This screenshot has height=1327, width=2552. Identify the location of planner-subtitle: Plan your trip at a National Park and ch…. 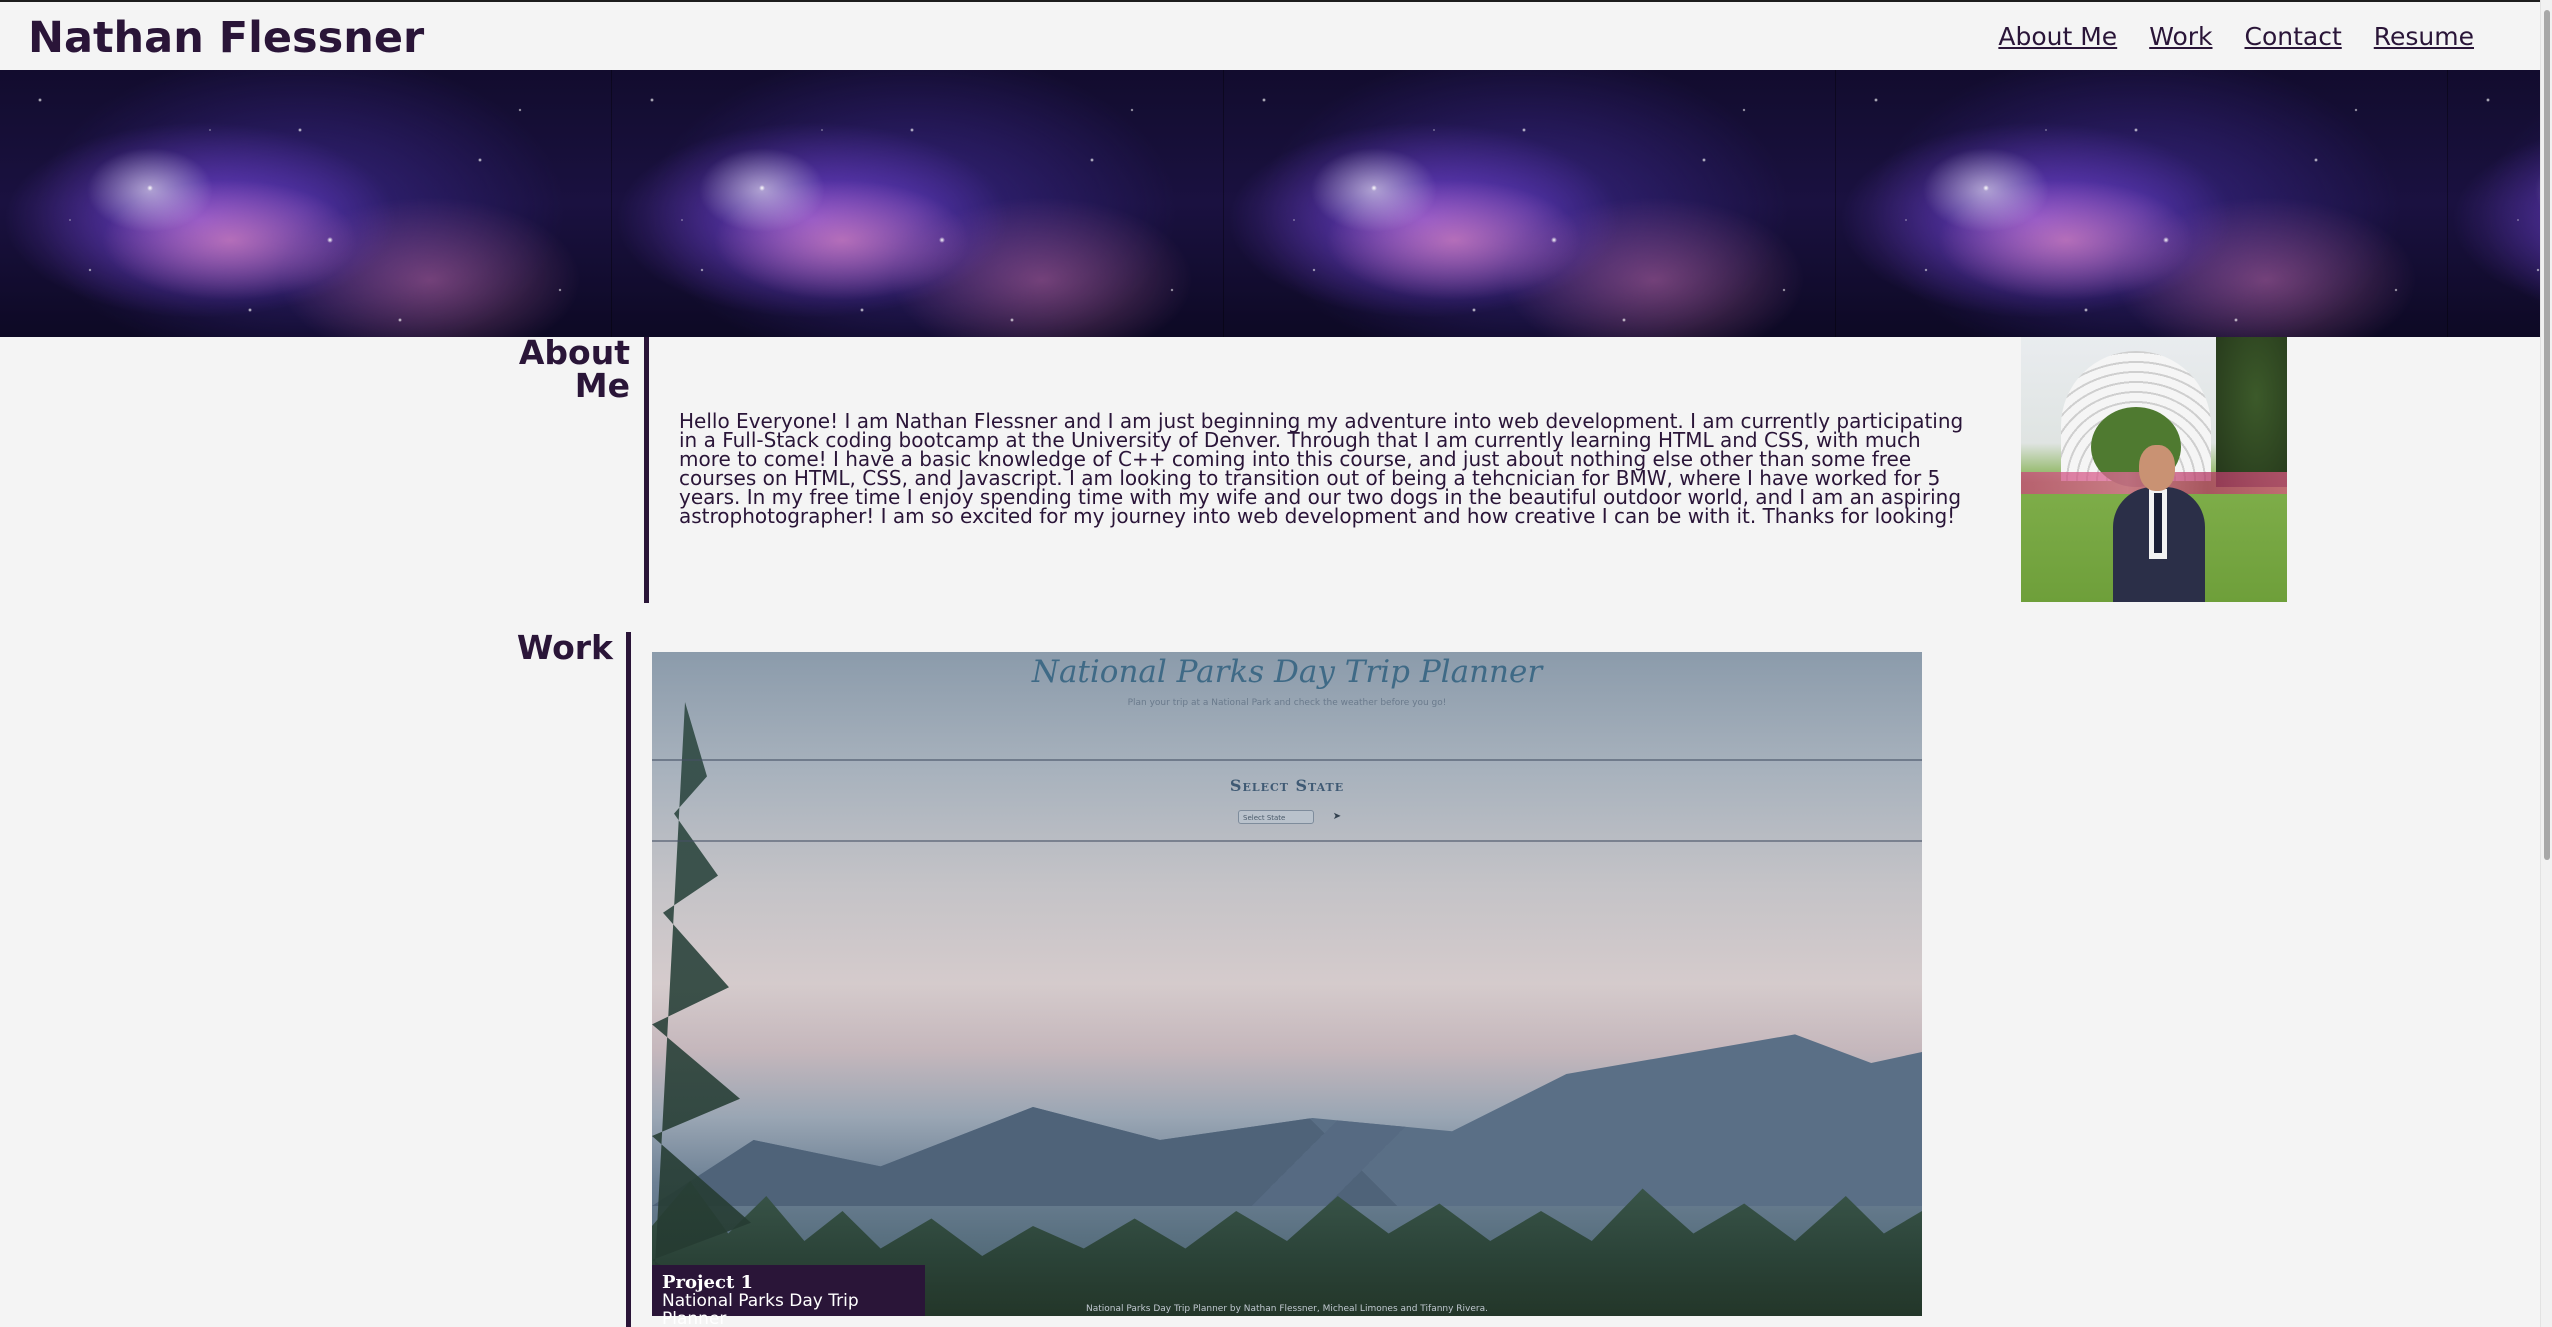
(1287, 703).